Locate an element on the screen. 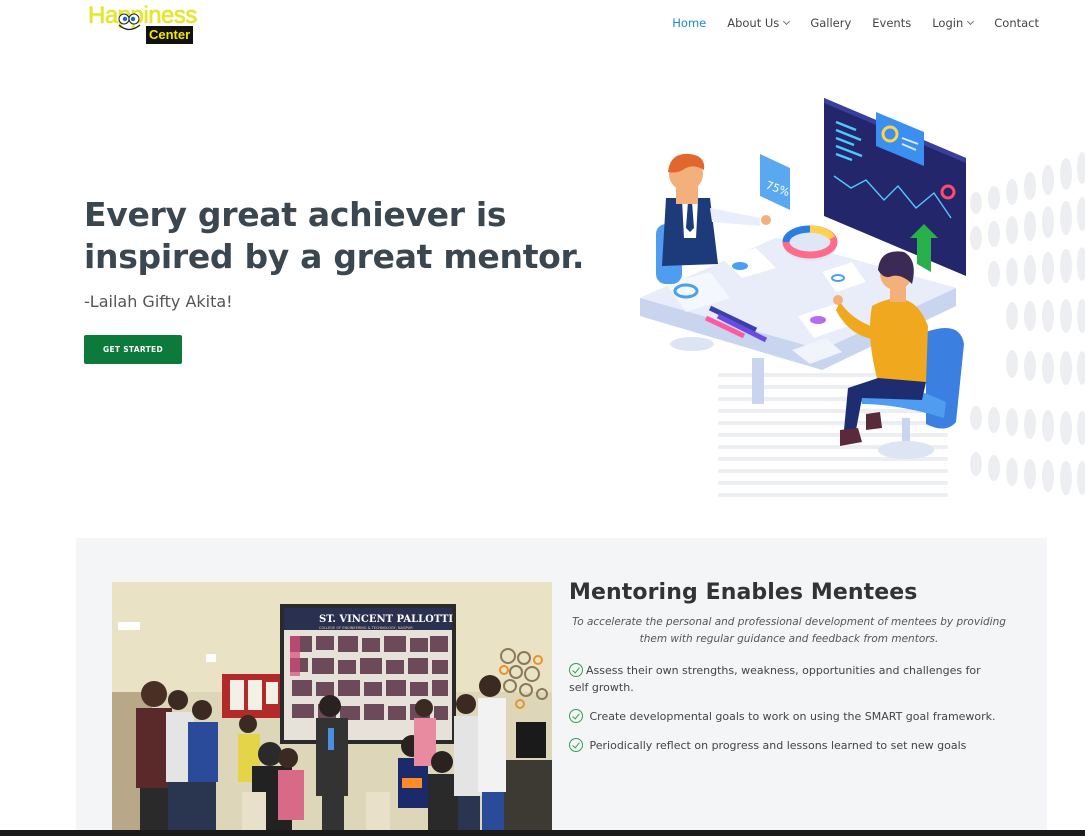  nav-events: Events is located at coordinates (891, 23).